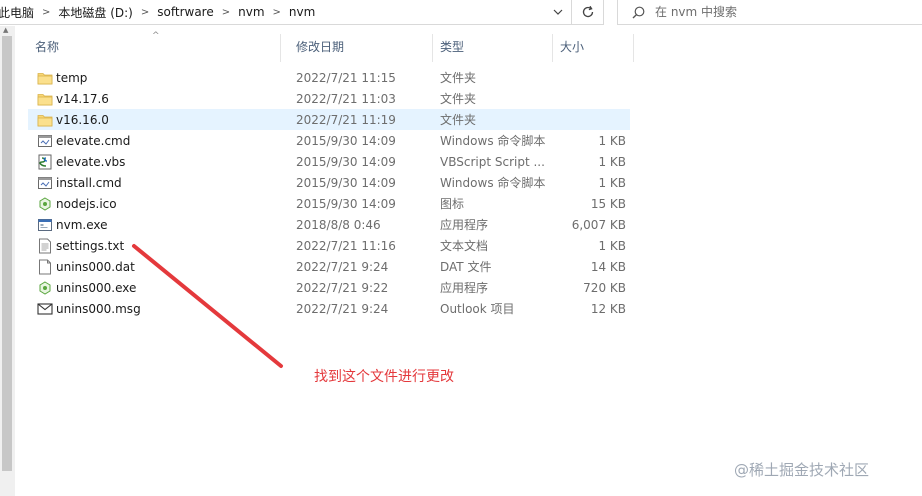 The image size is (922, 496). Describe the element at coordinates (45, 266) in the screenshot. I see `blank-file-icon` at that location.